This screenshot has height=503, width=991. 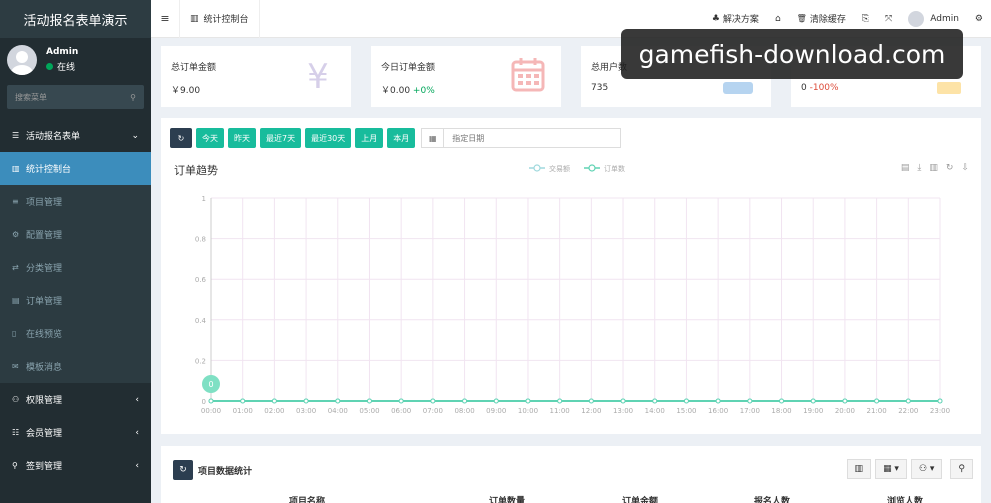 I want to click on x-tick-label: 15:00, so click(x=686, y=411).